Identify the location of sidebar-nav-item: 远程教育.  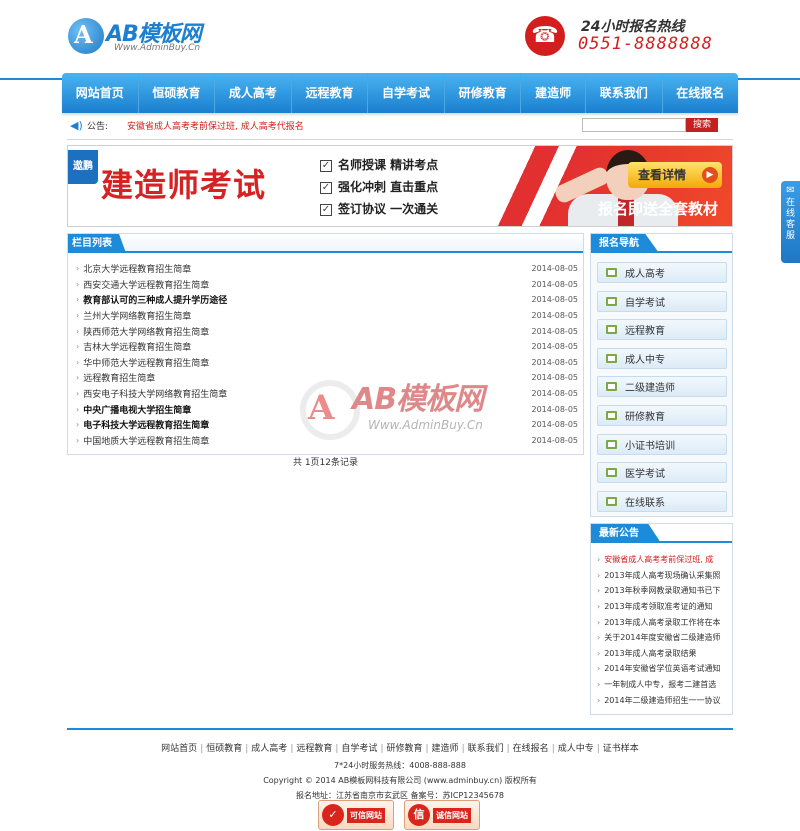
(662, 330).